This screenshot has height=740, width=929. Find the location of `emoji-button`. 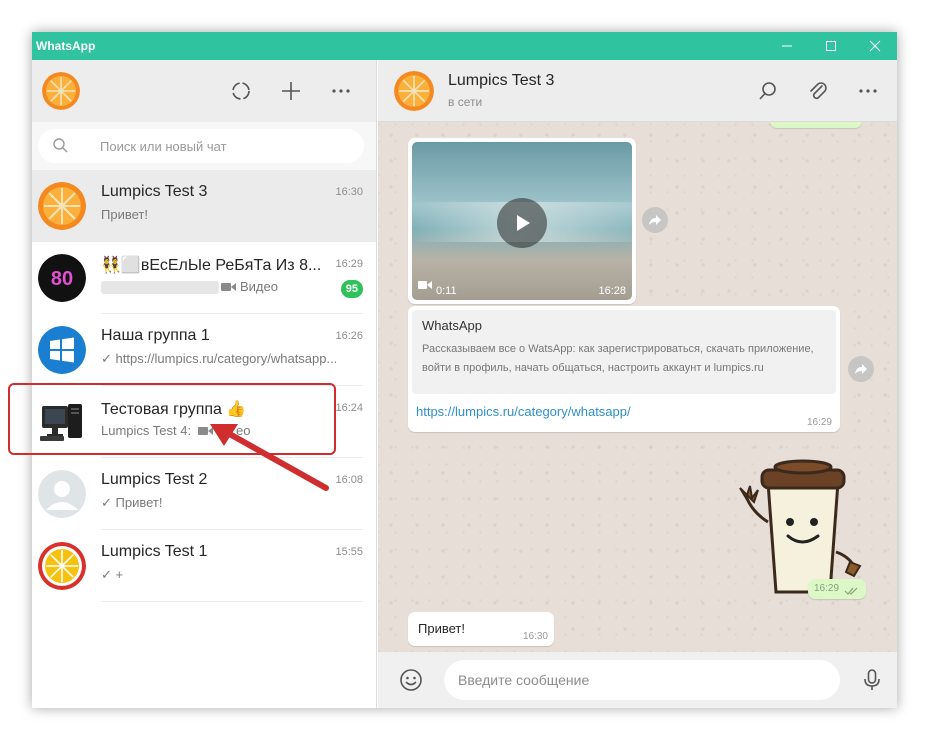

emoji-button is located at coordinates (411, 680).